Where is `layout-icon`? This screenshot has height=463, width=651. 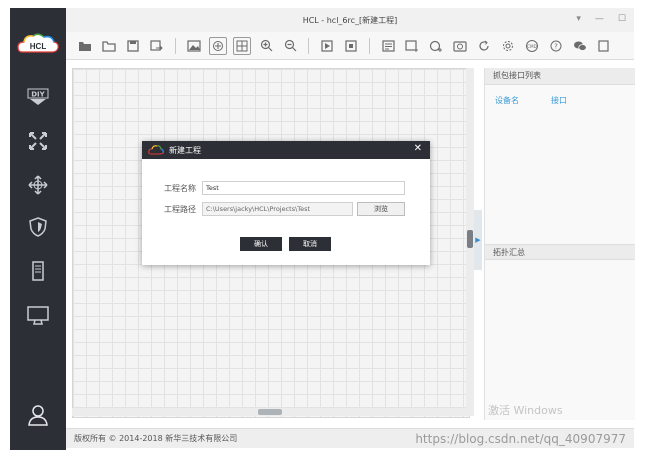
layout-icon is located at coordinates (218, 45).